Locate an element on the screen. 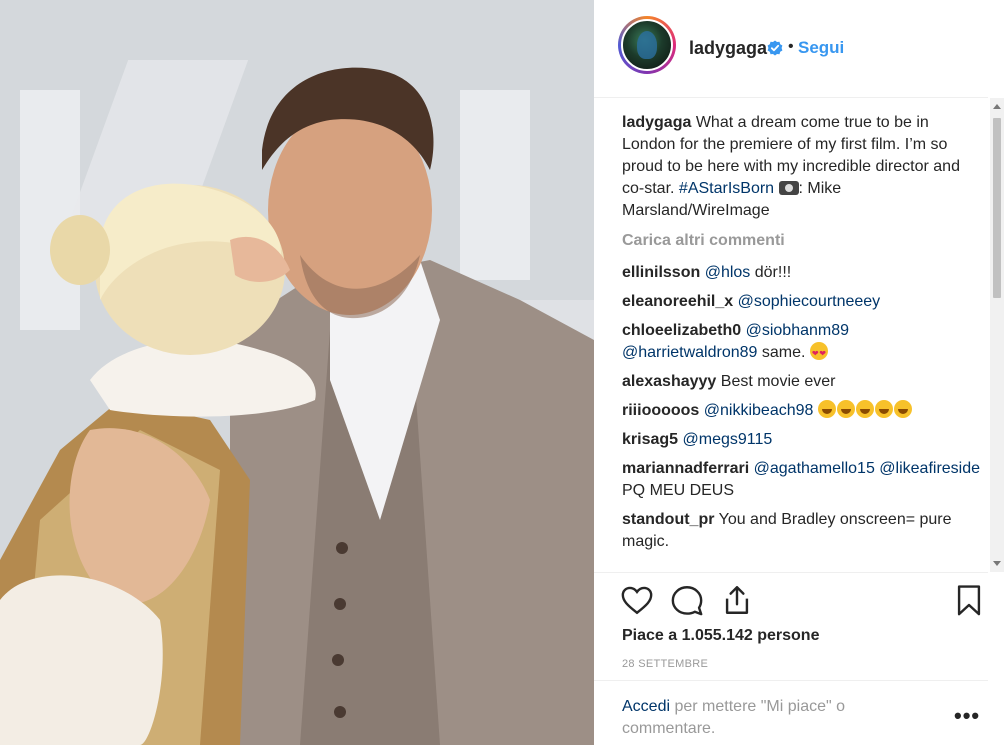 Image resolution: width=1004 pixels, height=745 pixels. likes-count: Piace a 1.055.142 persone is located at coordinates (720, 636).